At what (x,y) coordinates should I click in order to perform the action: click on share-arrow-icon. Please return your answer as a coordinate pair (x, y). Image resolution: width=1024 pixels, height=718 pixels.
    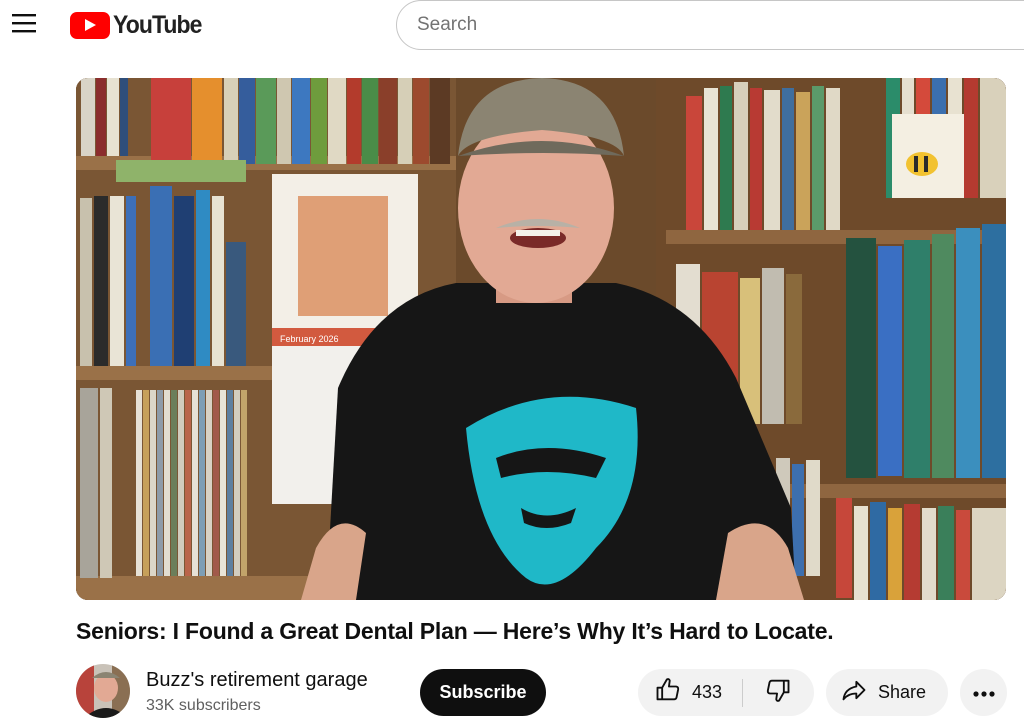
    Looking at the image, I should click on (854, 692).